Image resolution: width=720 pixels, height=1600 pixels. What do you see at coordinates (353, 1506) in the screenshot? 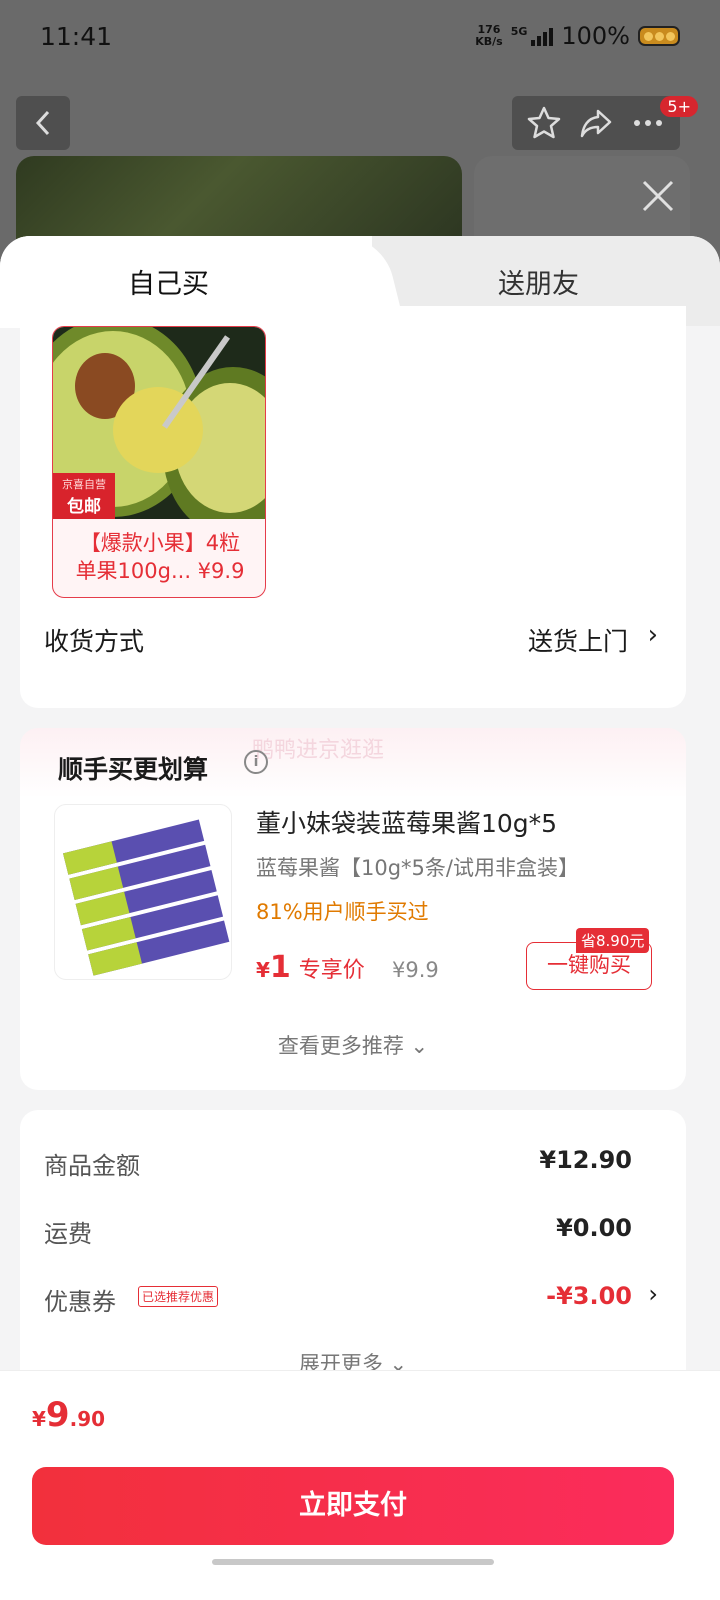
I see `pay-now-button: 立即支付` at bounding box center [353, 1506].